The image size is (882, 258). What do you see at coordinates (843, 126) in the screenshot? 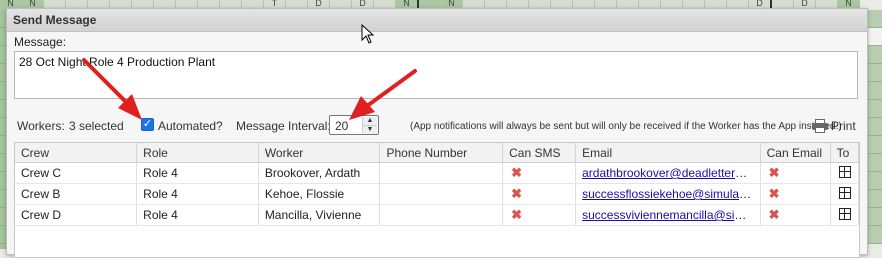
I see `print-label: Print` at bounding box center [843, 126].